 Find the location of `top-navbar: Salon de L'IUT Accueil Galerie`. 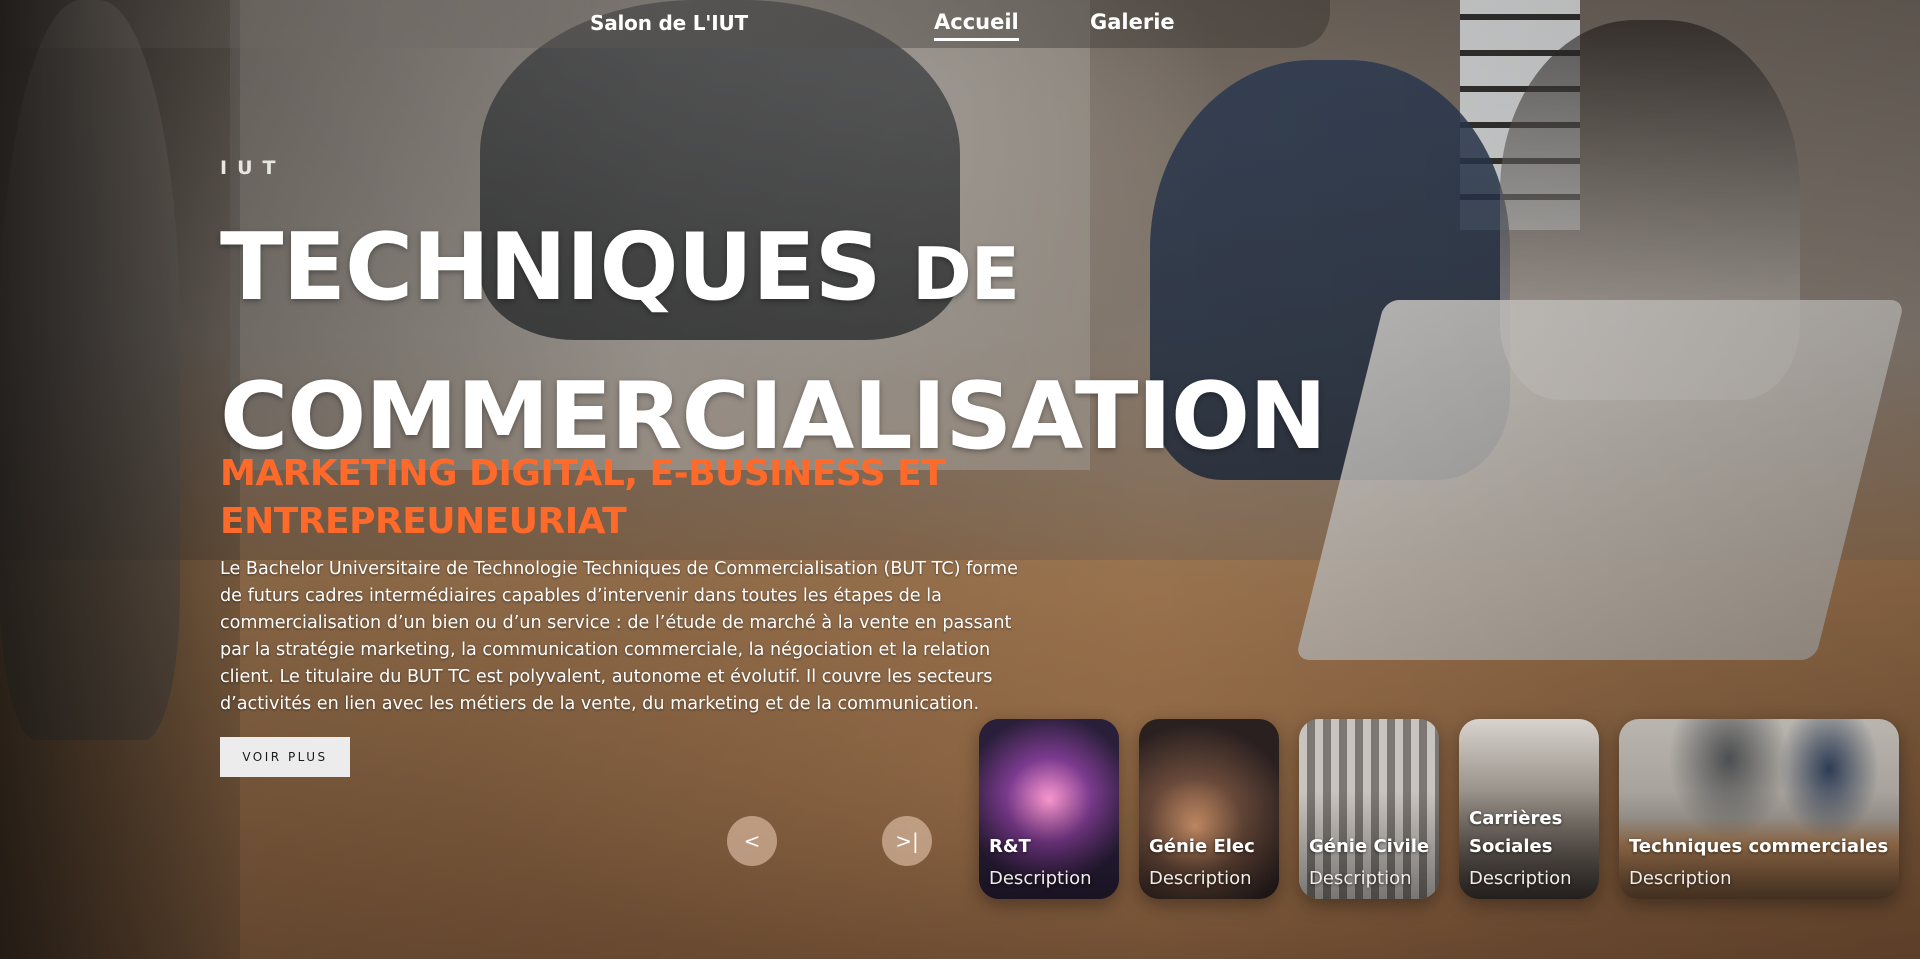

top-navbar: Salon de L'IUT Accueil Galerie is located at coordinates (665, 24).